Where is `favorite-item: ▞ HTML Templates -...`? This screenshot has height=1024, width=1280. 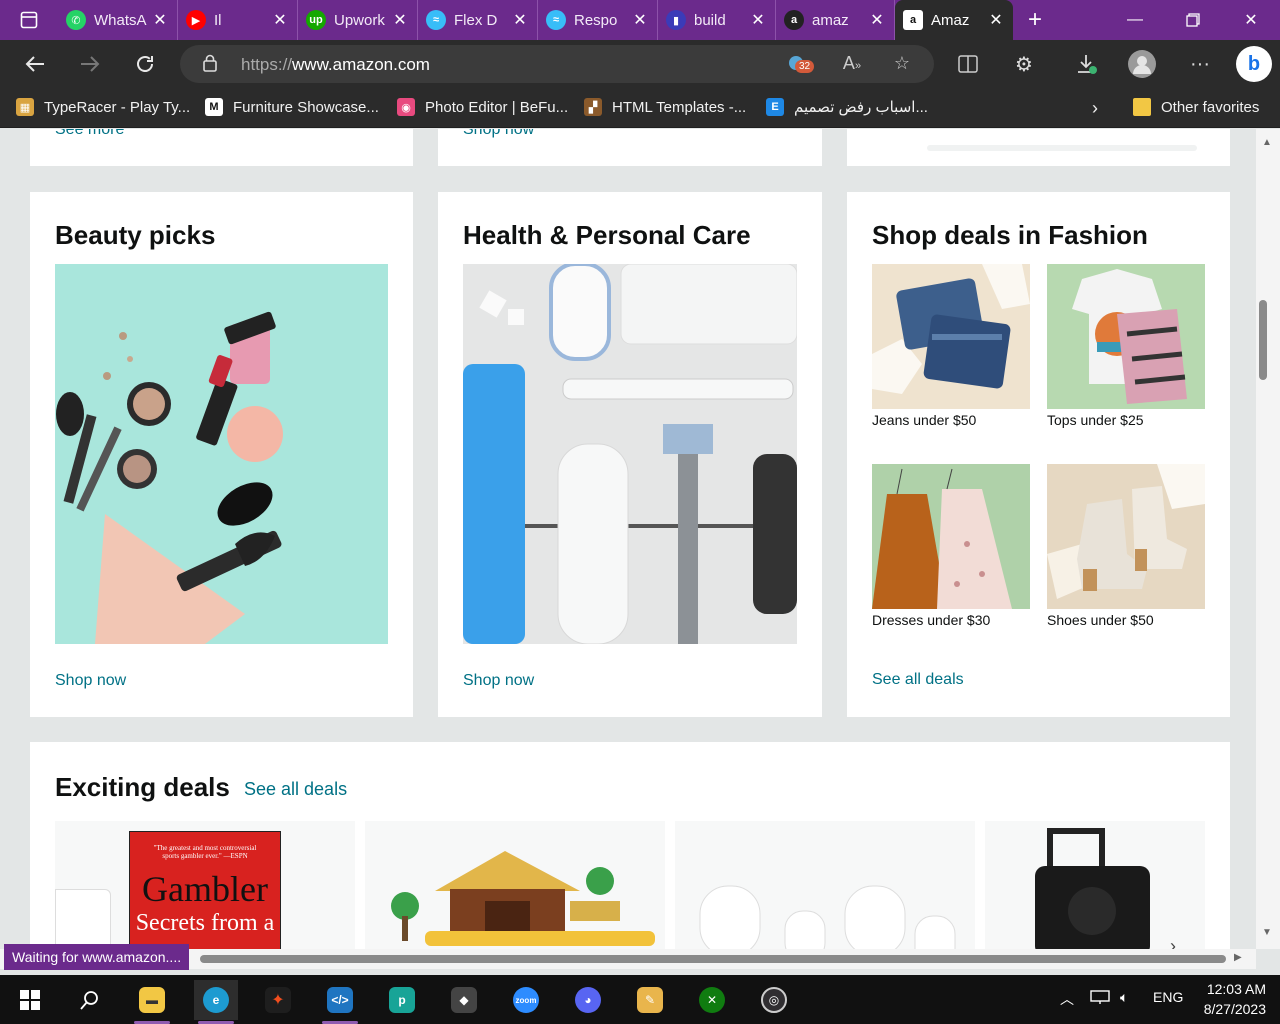 favorite-item: ▞ HTML Templates -... is located at coordinates (665, 107).